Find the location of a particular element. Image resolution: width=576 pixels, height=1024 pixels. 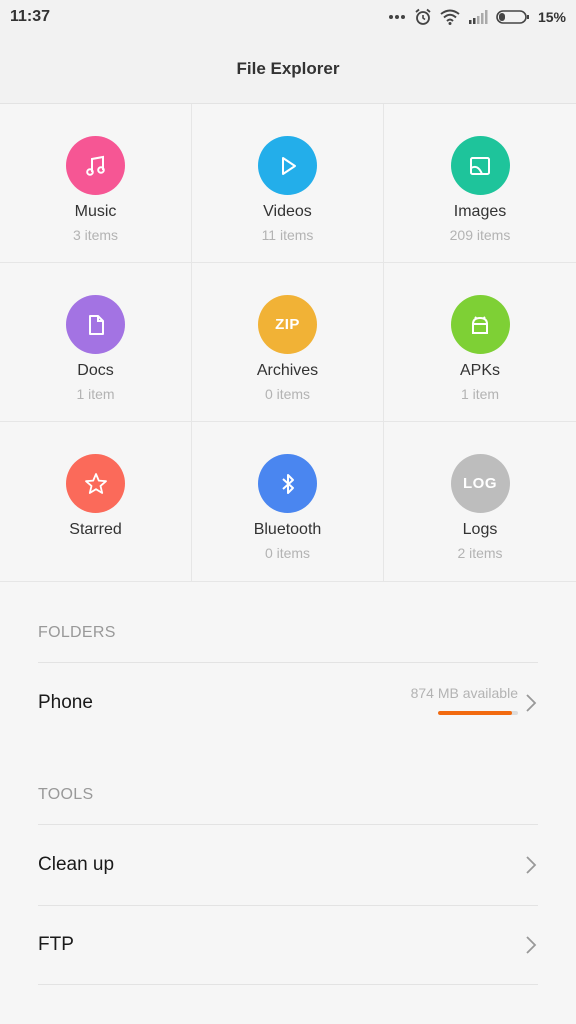

category-count: 209 items is located at coordinates (480, 235).